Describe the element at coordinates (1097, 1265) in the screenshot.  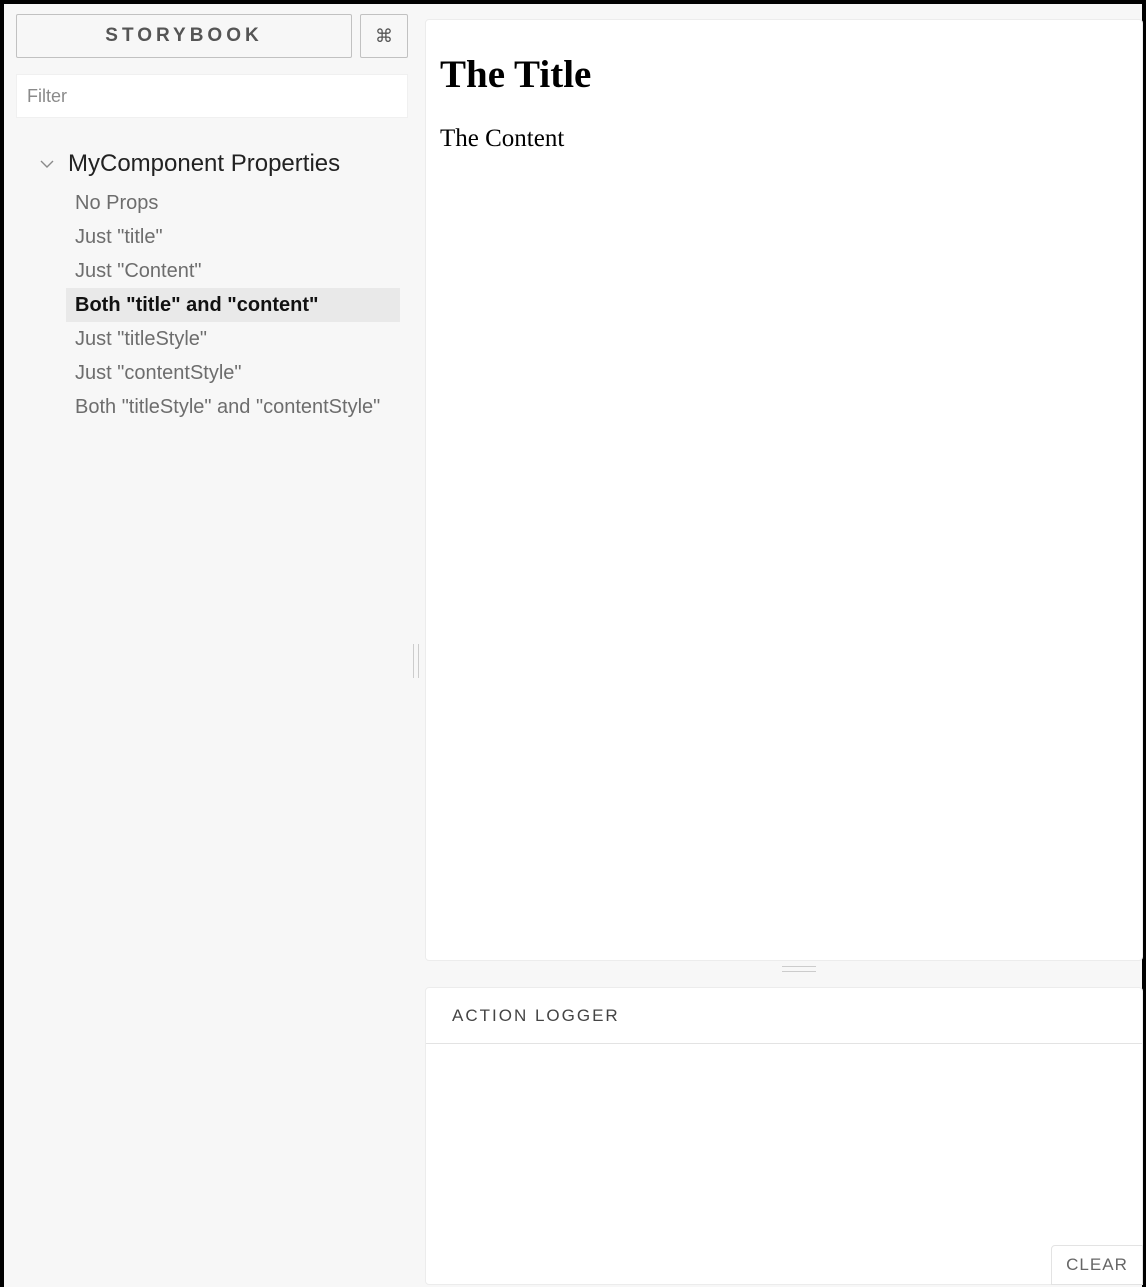
I see `clear-button: CLEAR` at that location.